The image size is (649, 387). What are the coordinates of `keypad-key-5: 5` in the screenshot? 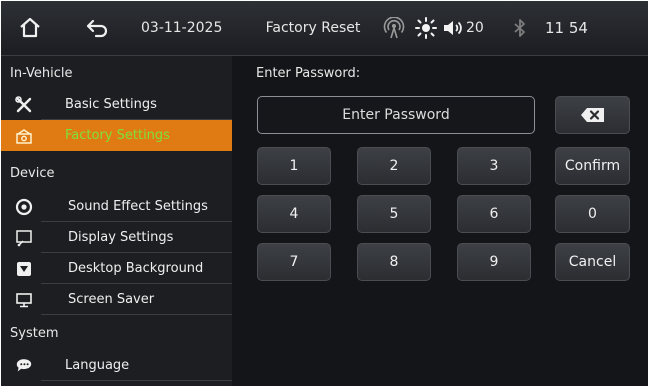 It's located at (394, 214).